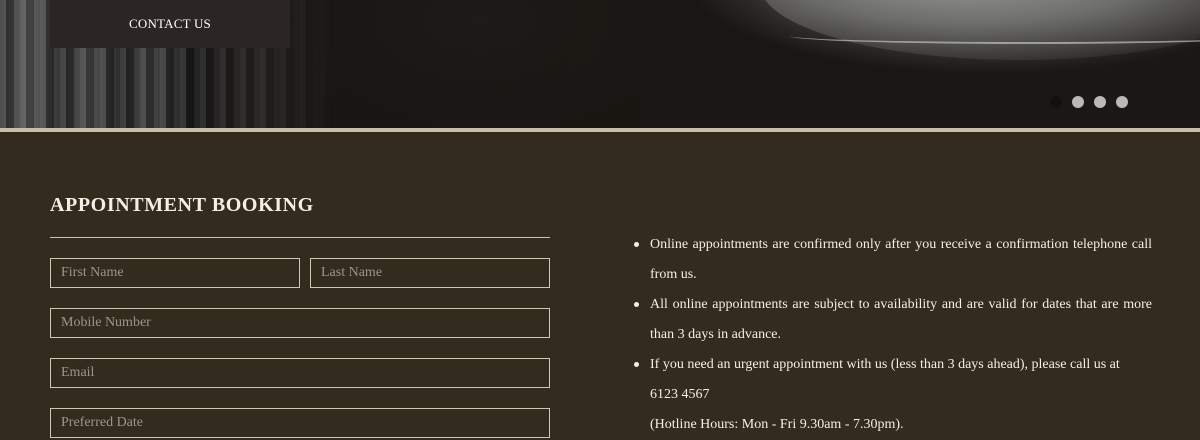 The image size is (1200, 440). I want to click on mobile-number-input, so click(300, 323).